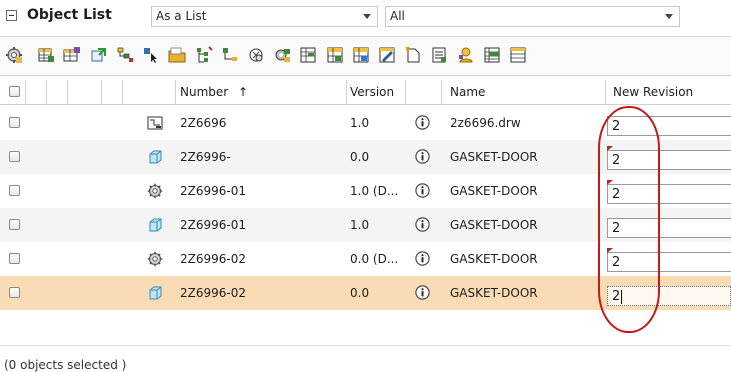 This screenshot has width=731, height=372. I want to click on select-all-checkbox, so click(14, 91).